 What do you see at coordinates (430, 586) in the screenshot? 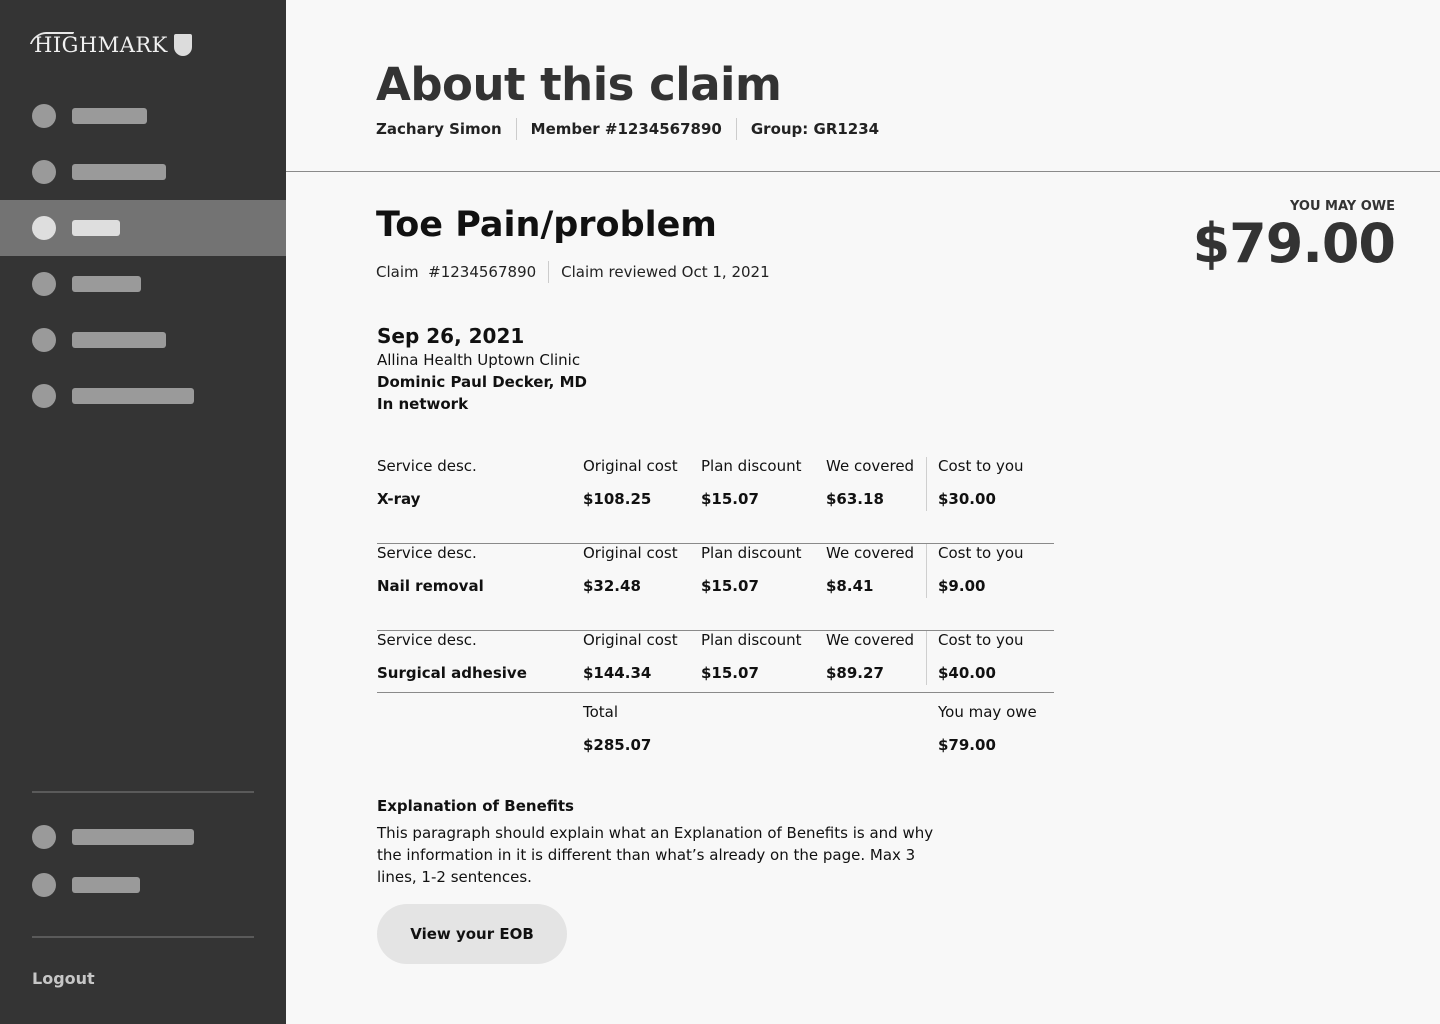
I see `service-name: Nail removal` at bounding box center [430, 586].